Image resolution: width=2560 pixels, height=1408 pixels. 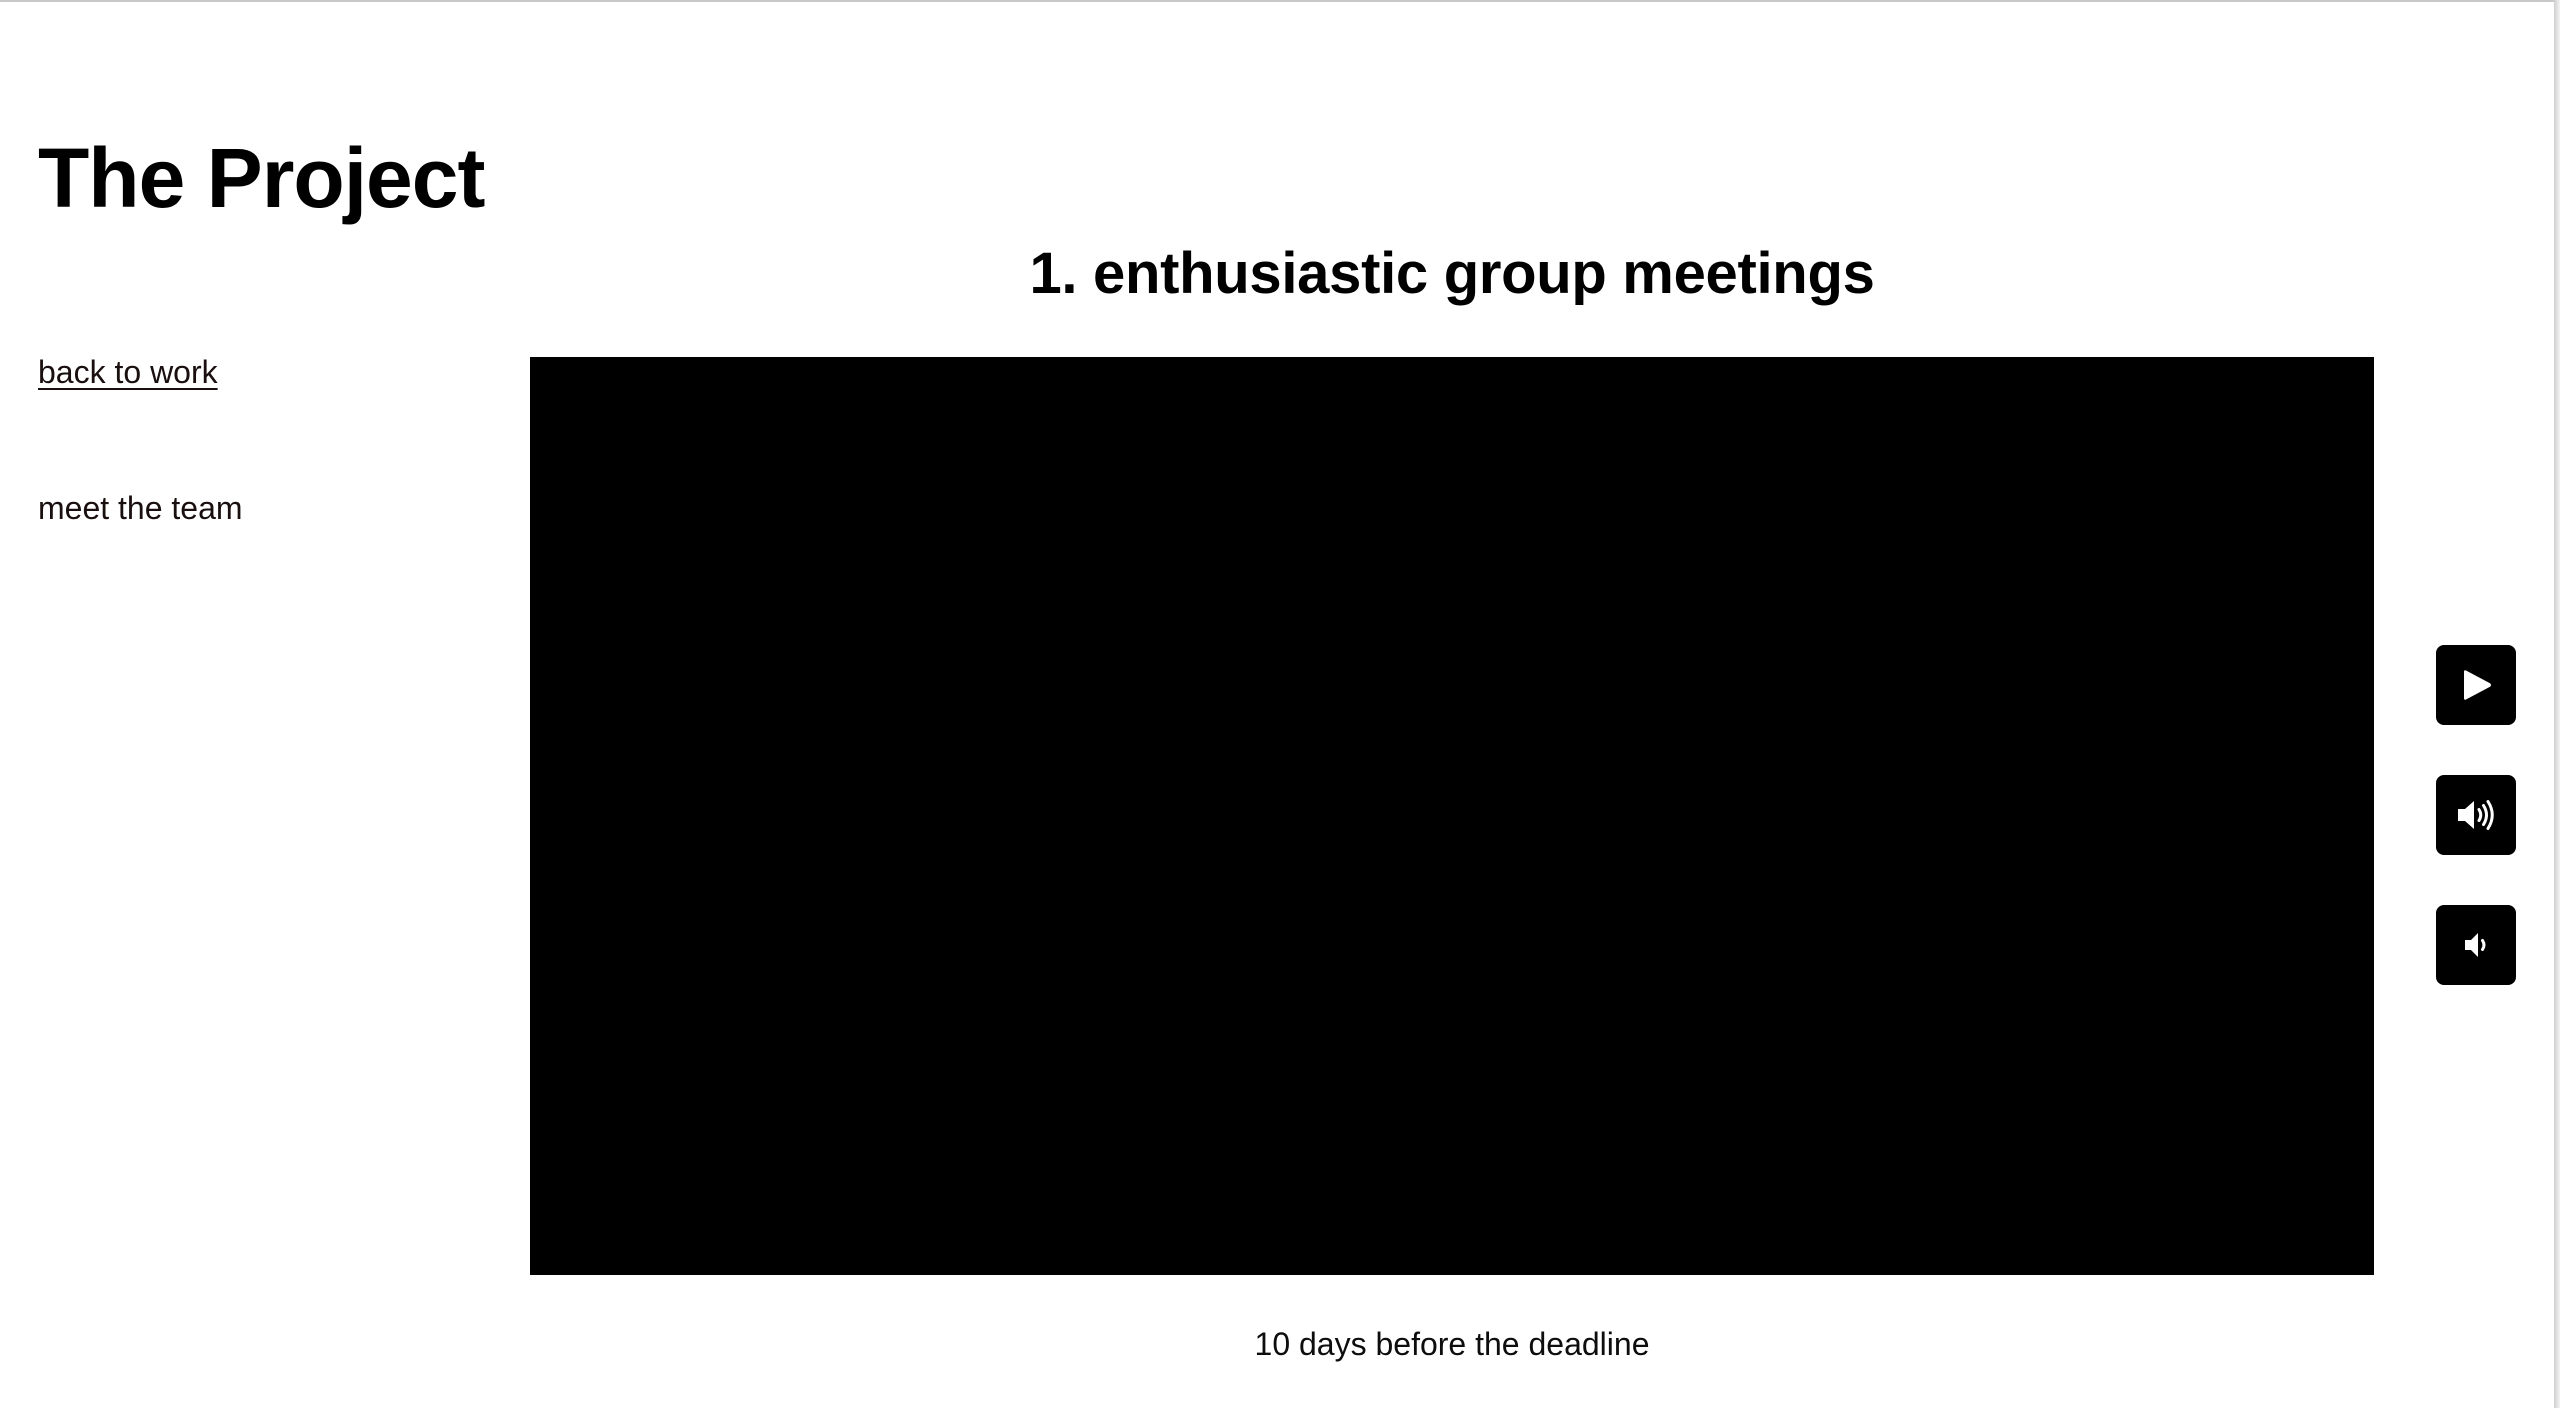 I want to click on volume-down-icon, so click(x=2475, y=945).